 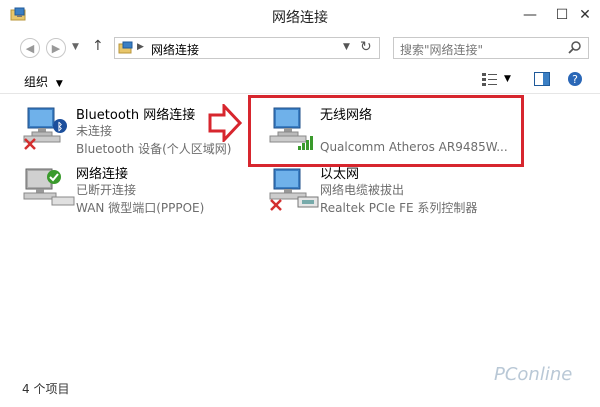 I want to click on annotation-arrow-icon, so click(x=225, y=123).